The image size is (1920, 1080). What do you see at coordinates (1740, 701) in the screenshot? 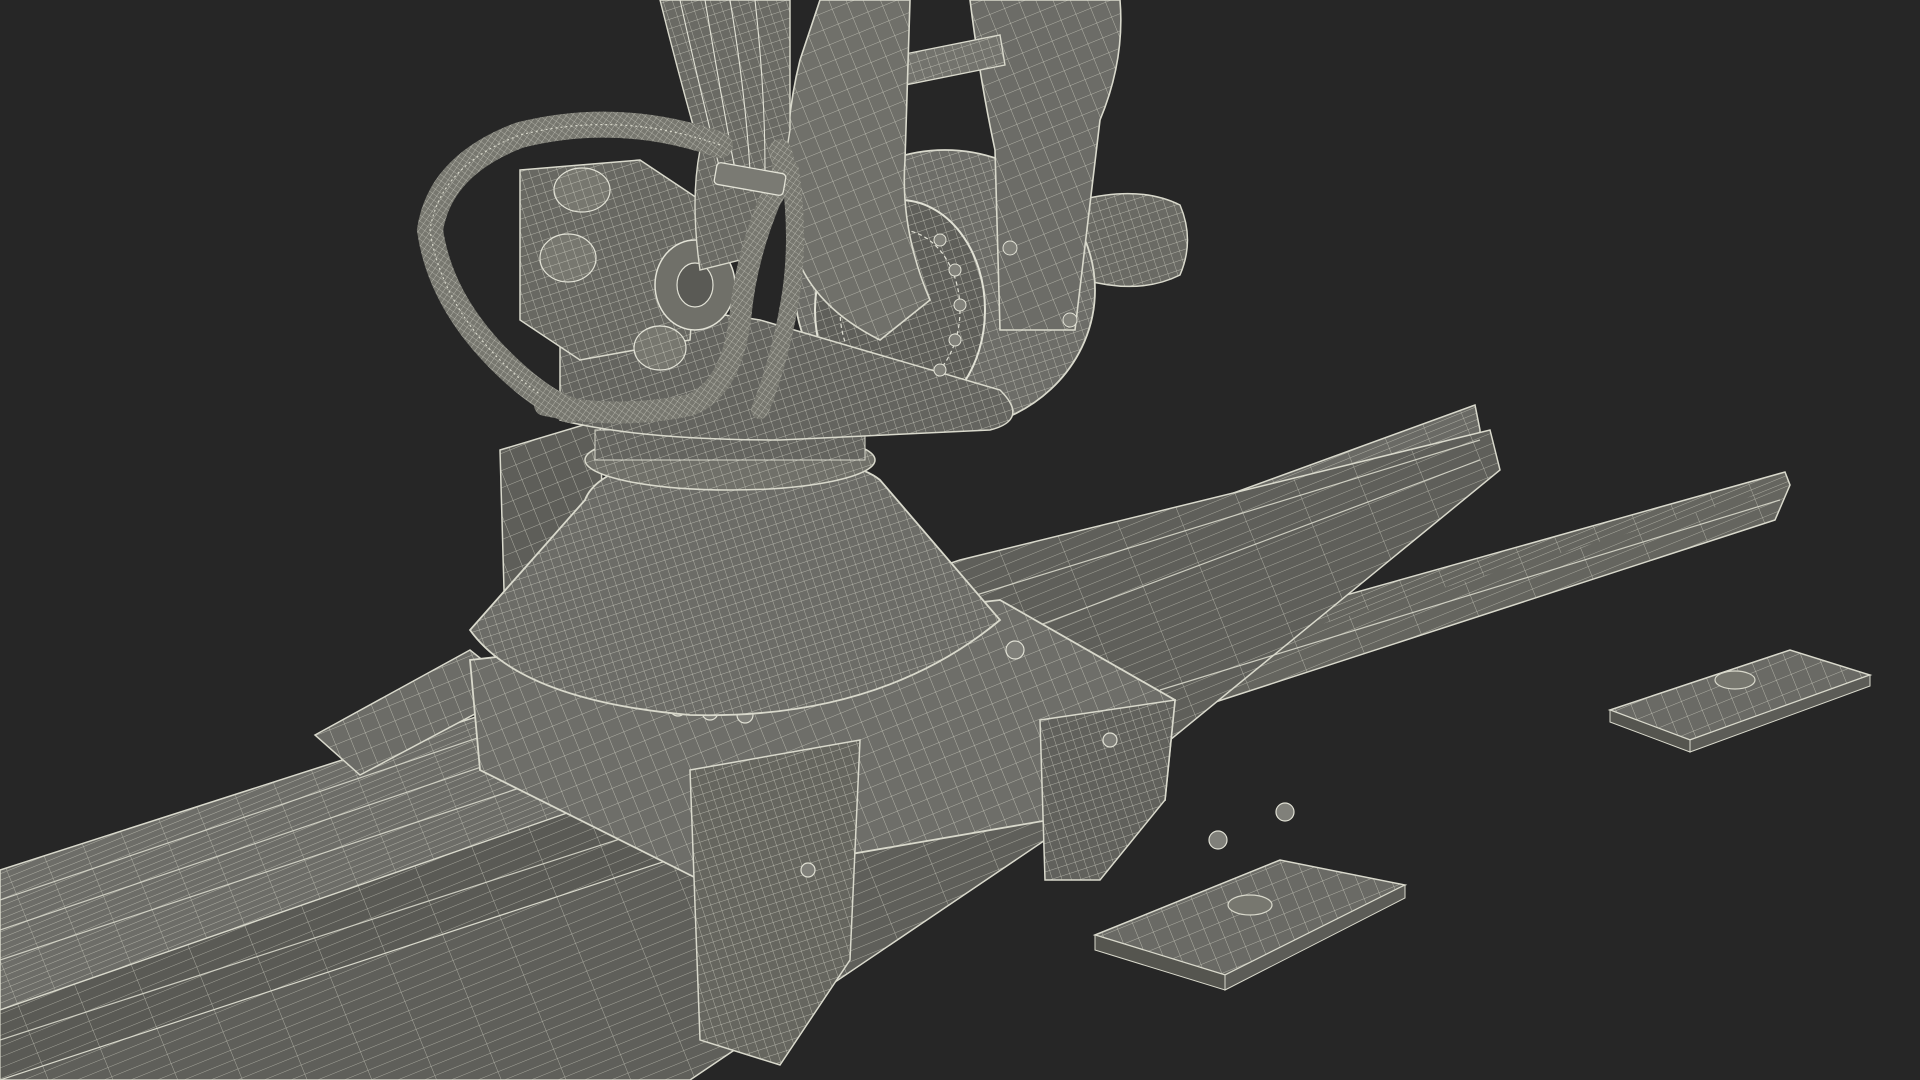
I see `rail-mounting-foot-rear` at bounding box center [1740, 701].